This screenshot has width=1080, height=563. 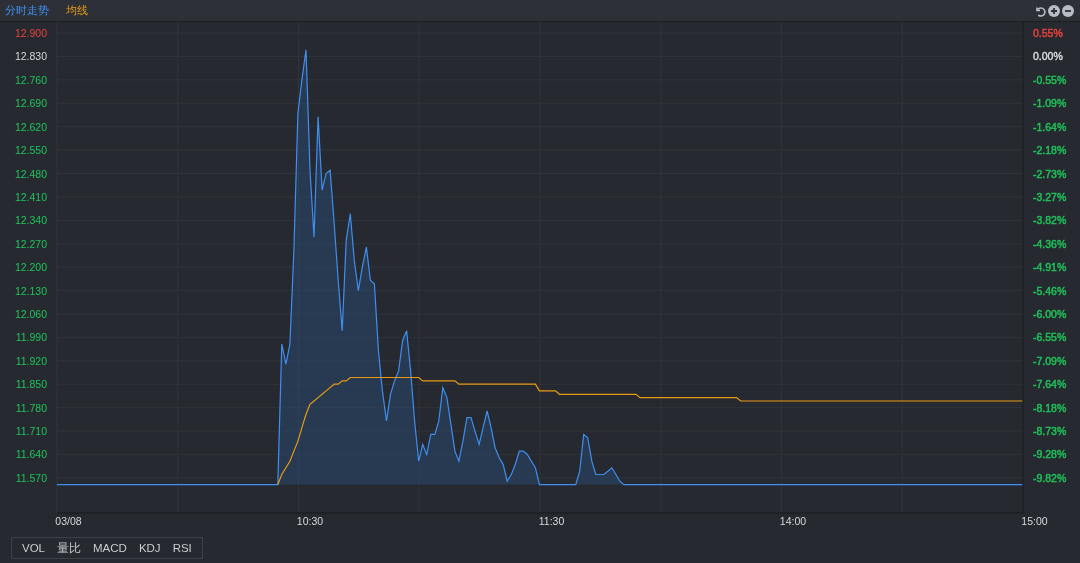 I want to click on percent-label: 0.55%, so click(x=1048, y=33).